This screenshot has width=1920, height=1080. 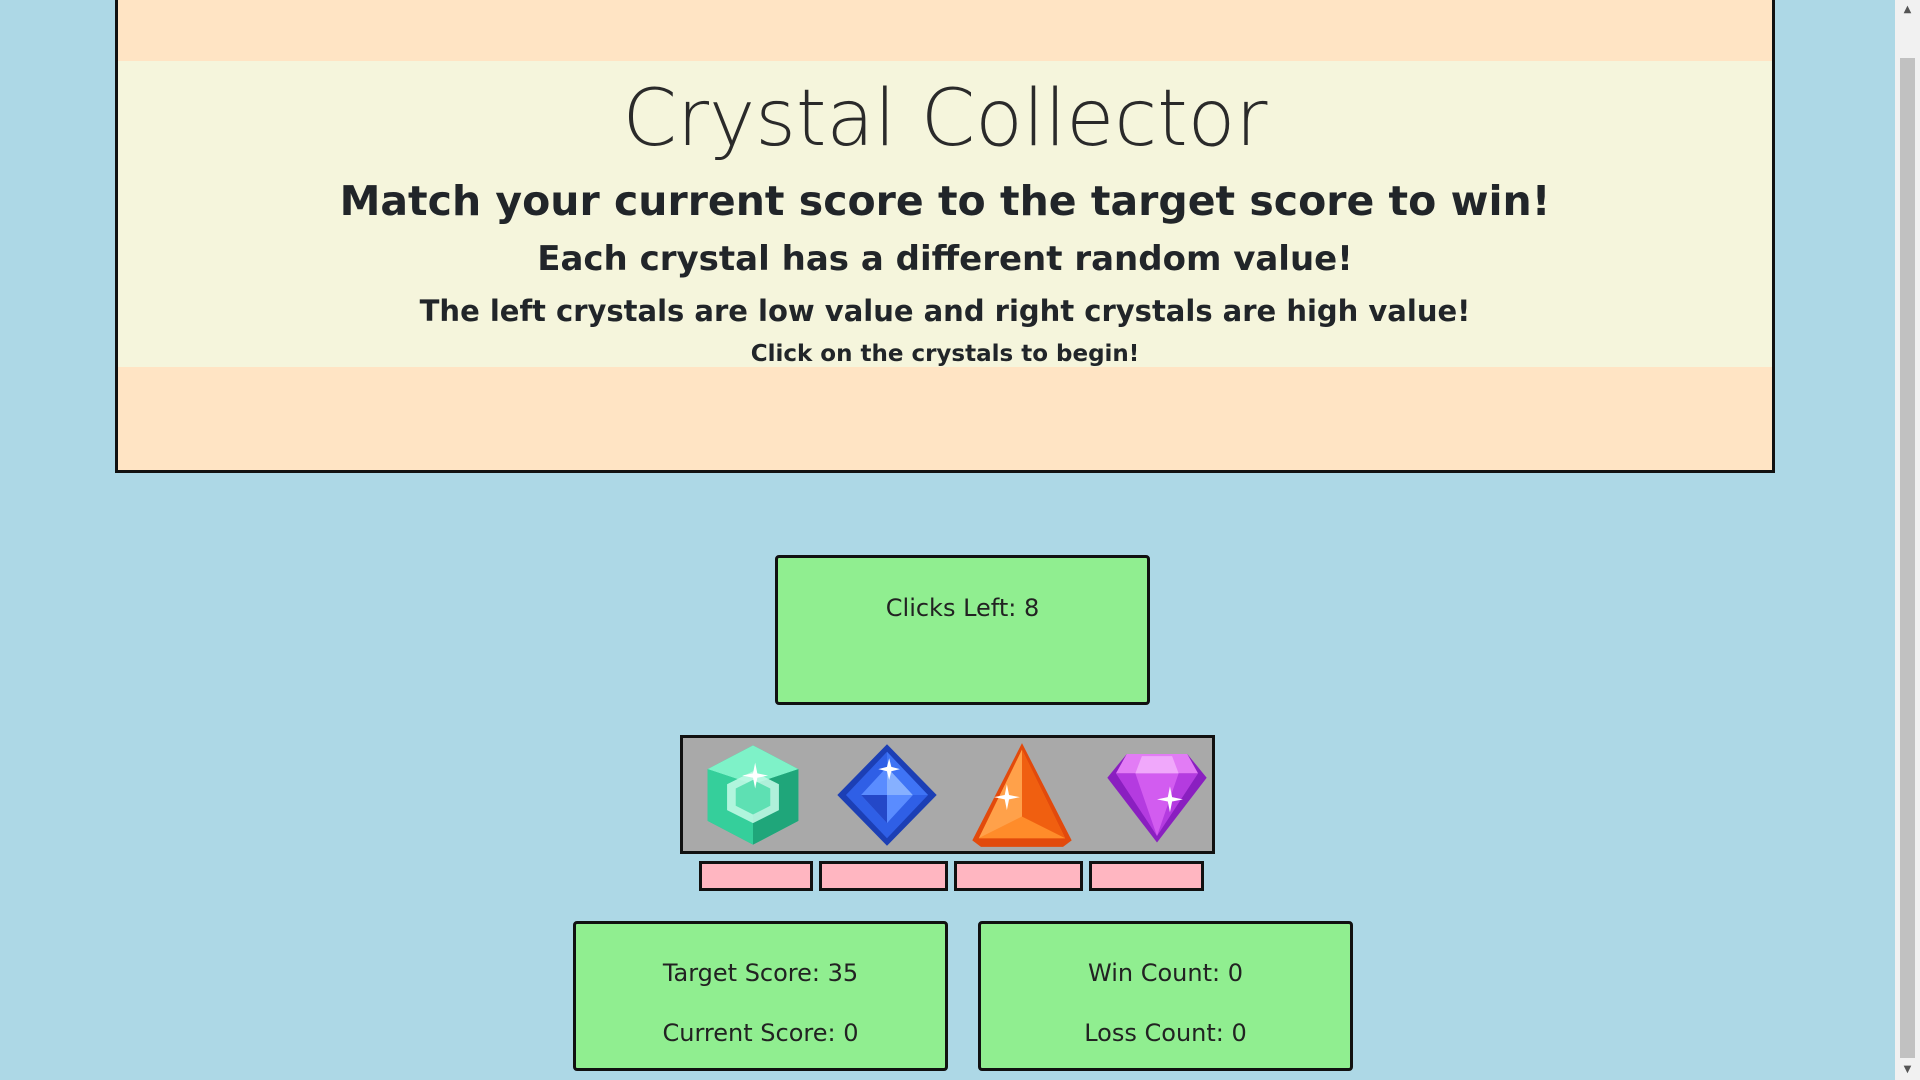 What do you see at coordinates (945, 354) in the screenshot?
I see `instruction-line-4: Click on the crystals to begin!` at bounding box center [945, 354].